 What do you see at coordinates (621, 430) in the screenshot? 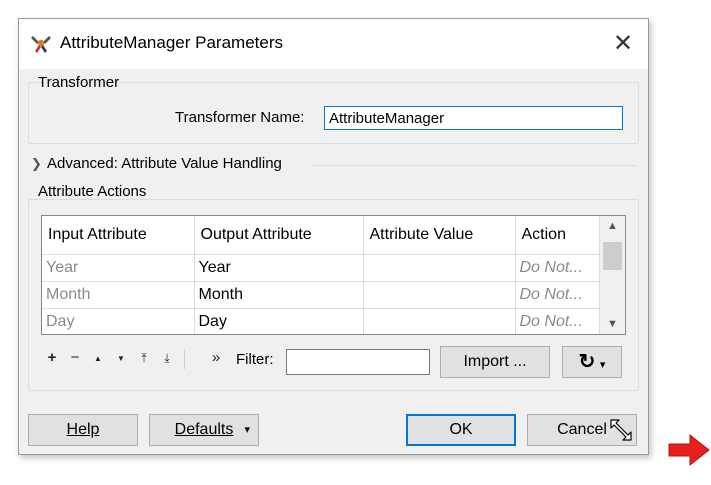
I see `resize-cursor-icon` at bounding box center [621, 430].